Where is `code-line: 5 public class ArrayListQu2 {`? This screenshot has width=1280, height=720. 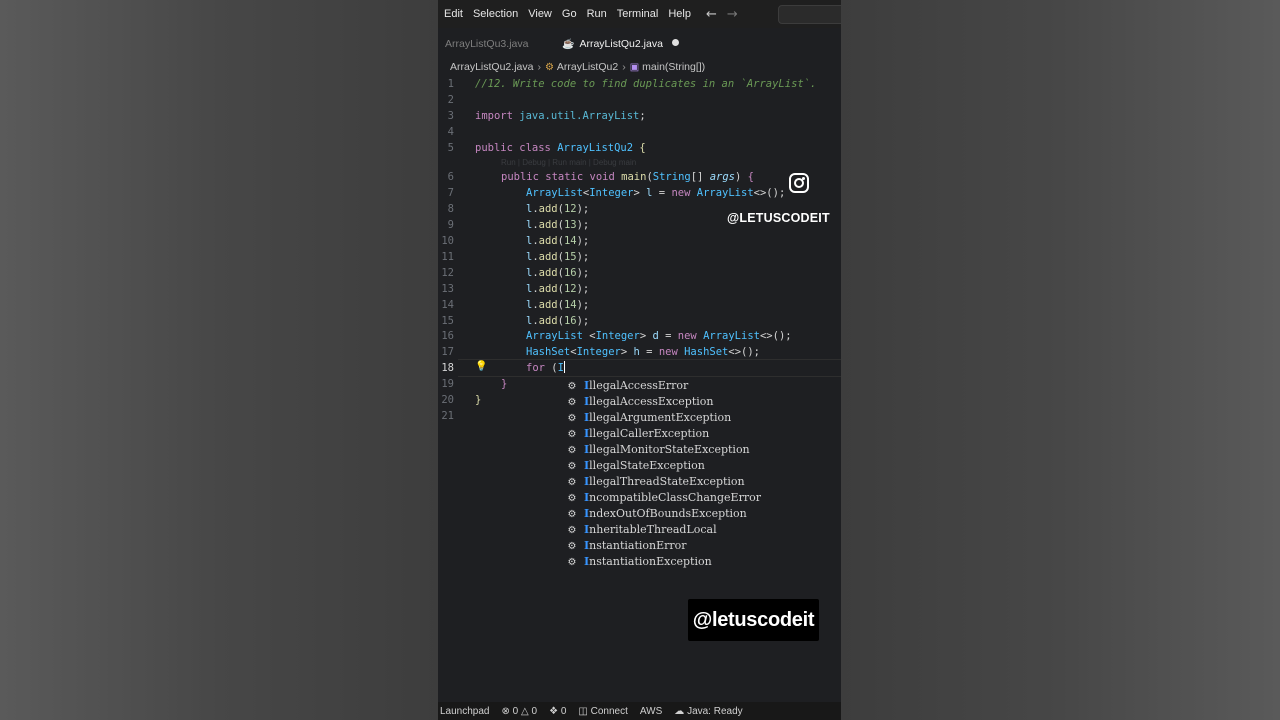 code-line: 5 public class ArrayListQu2 { is located at coordinates (639, 148).